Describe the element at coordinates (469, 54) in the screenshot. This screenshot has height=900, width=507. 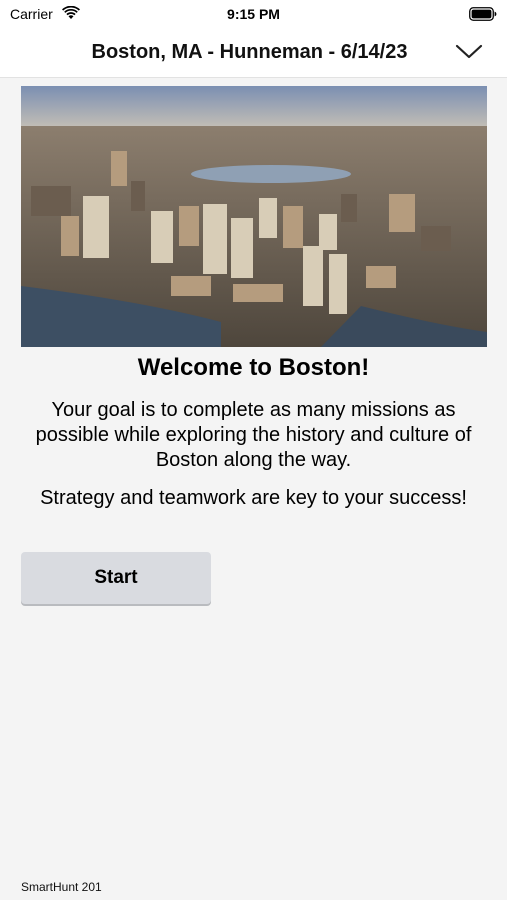
I see `chevron-down-icon` at that location.